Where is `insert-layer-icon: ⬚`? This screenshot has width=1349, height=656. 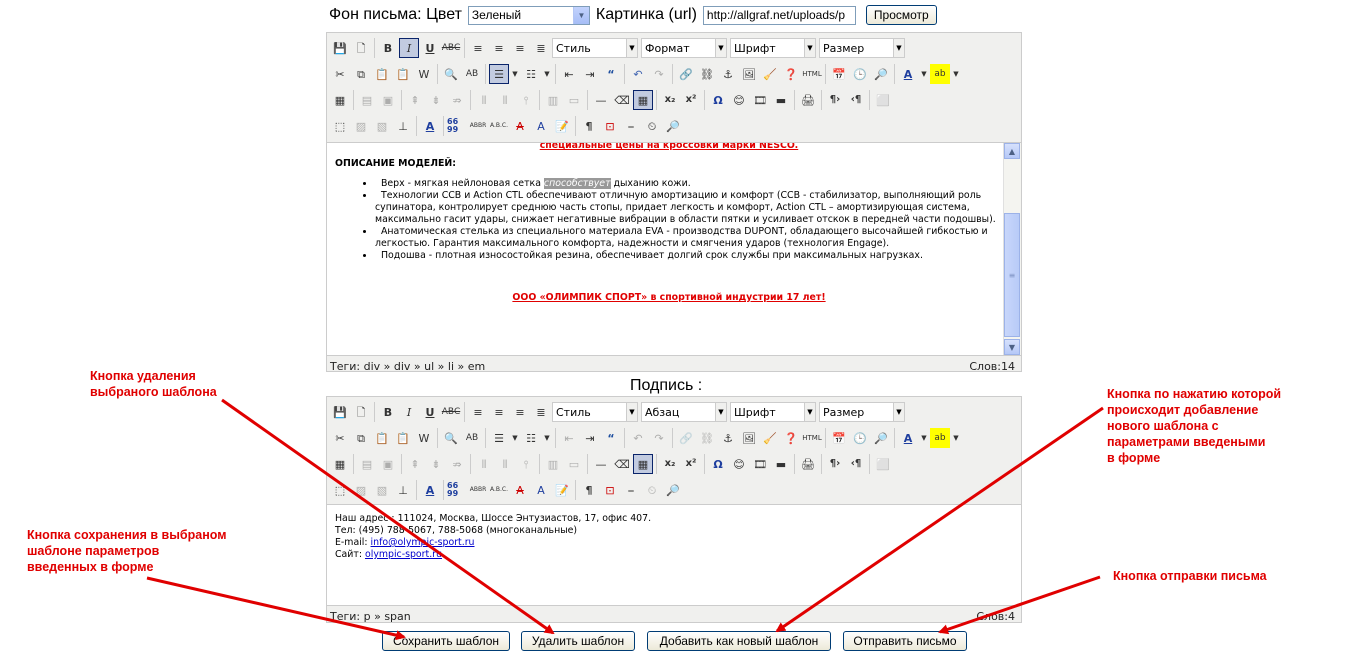 insert-layer-icon: ⬚ is located at coordinates (340, 126).